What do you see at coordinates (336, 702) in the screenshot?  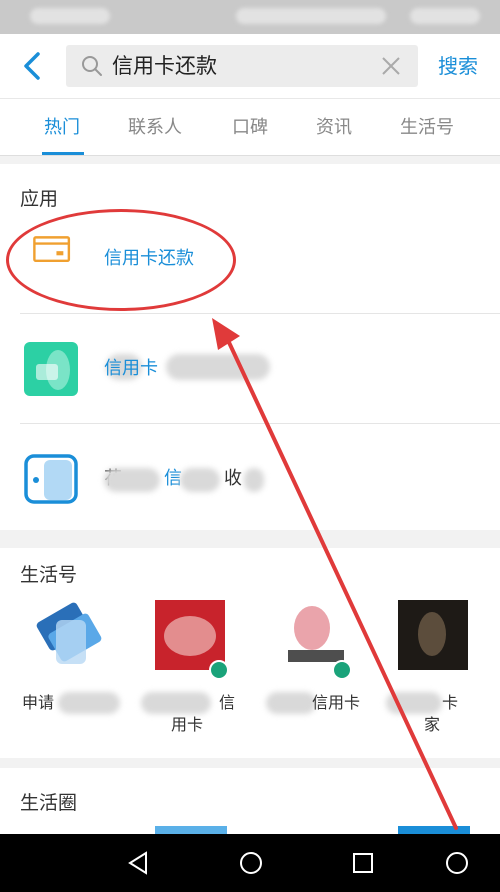 I see `life-account-name: 信用卡` at bounding box center [336, 702].